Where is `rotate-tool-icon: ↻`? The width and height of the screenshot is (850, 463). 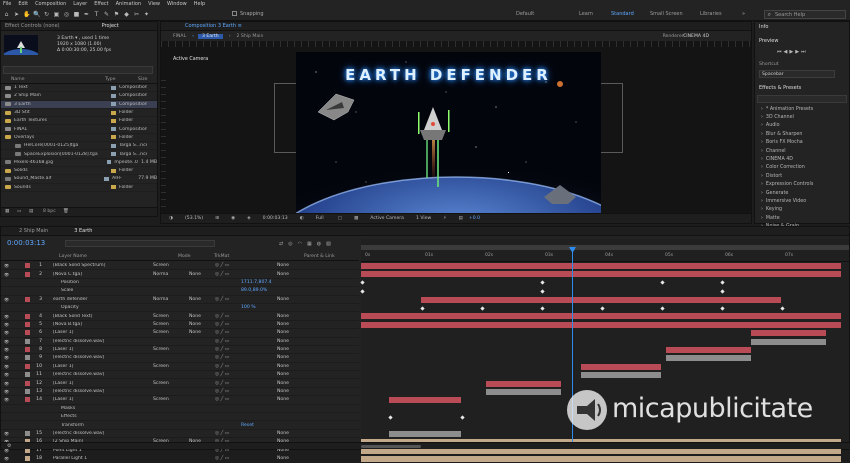
rotate-tool-icon: ↻ is located at coordinates (46, 14).